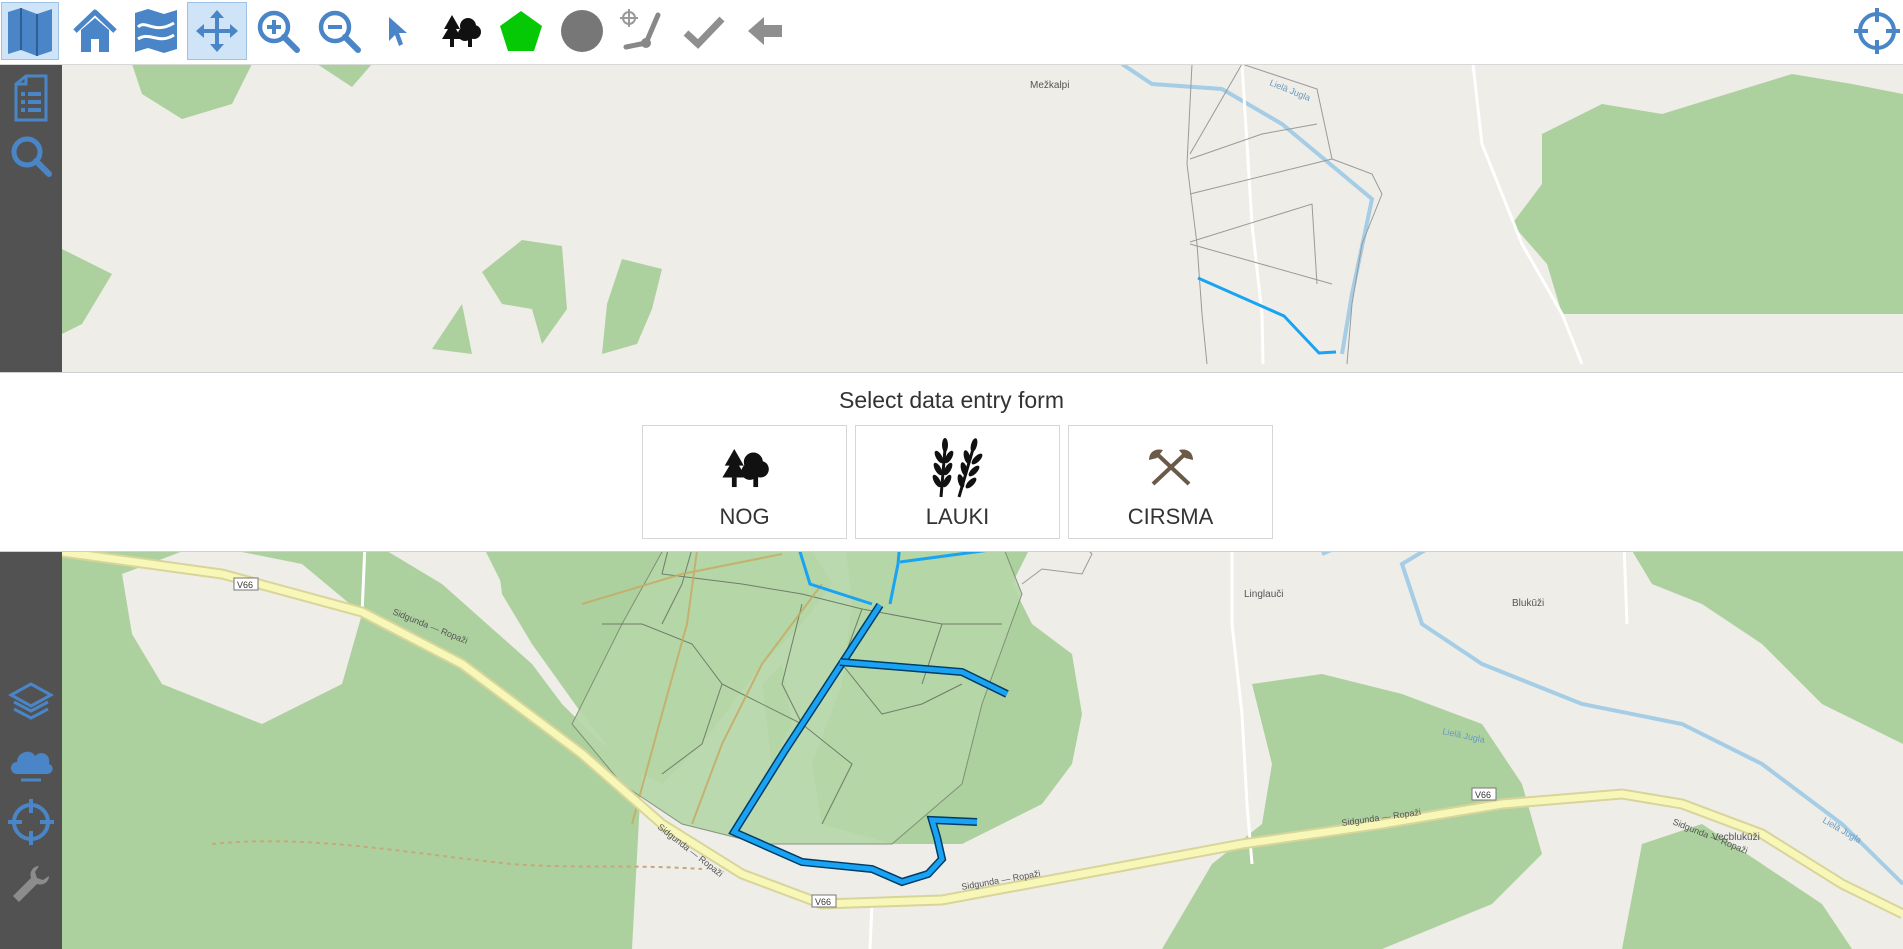  I want to click on document-list-button, so click(31, 98).